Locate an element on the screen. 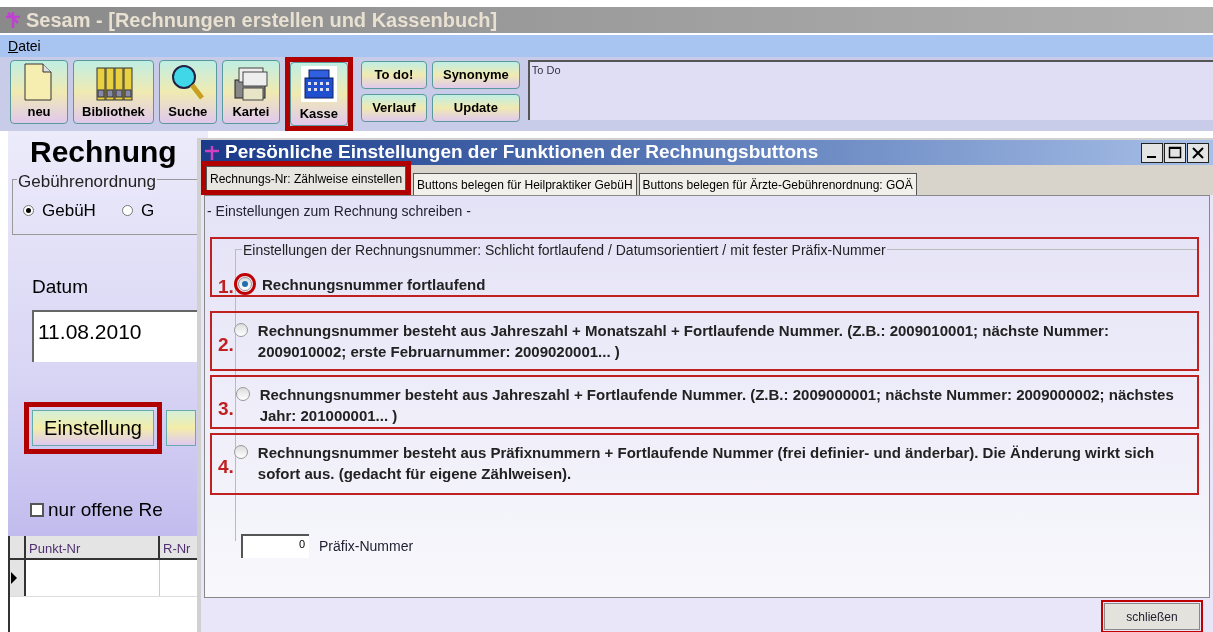 The height and width of the screenshot is (632, 1213). option-label: Rechnungsnummer fortlaufend is located at coordinates (374, 285).